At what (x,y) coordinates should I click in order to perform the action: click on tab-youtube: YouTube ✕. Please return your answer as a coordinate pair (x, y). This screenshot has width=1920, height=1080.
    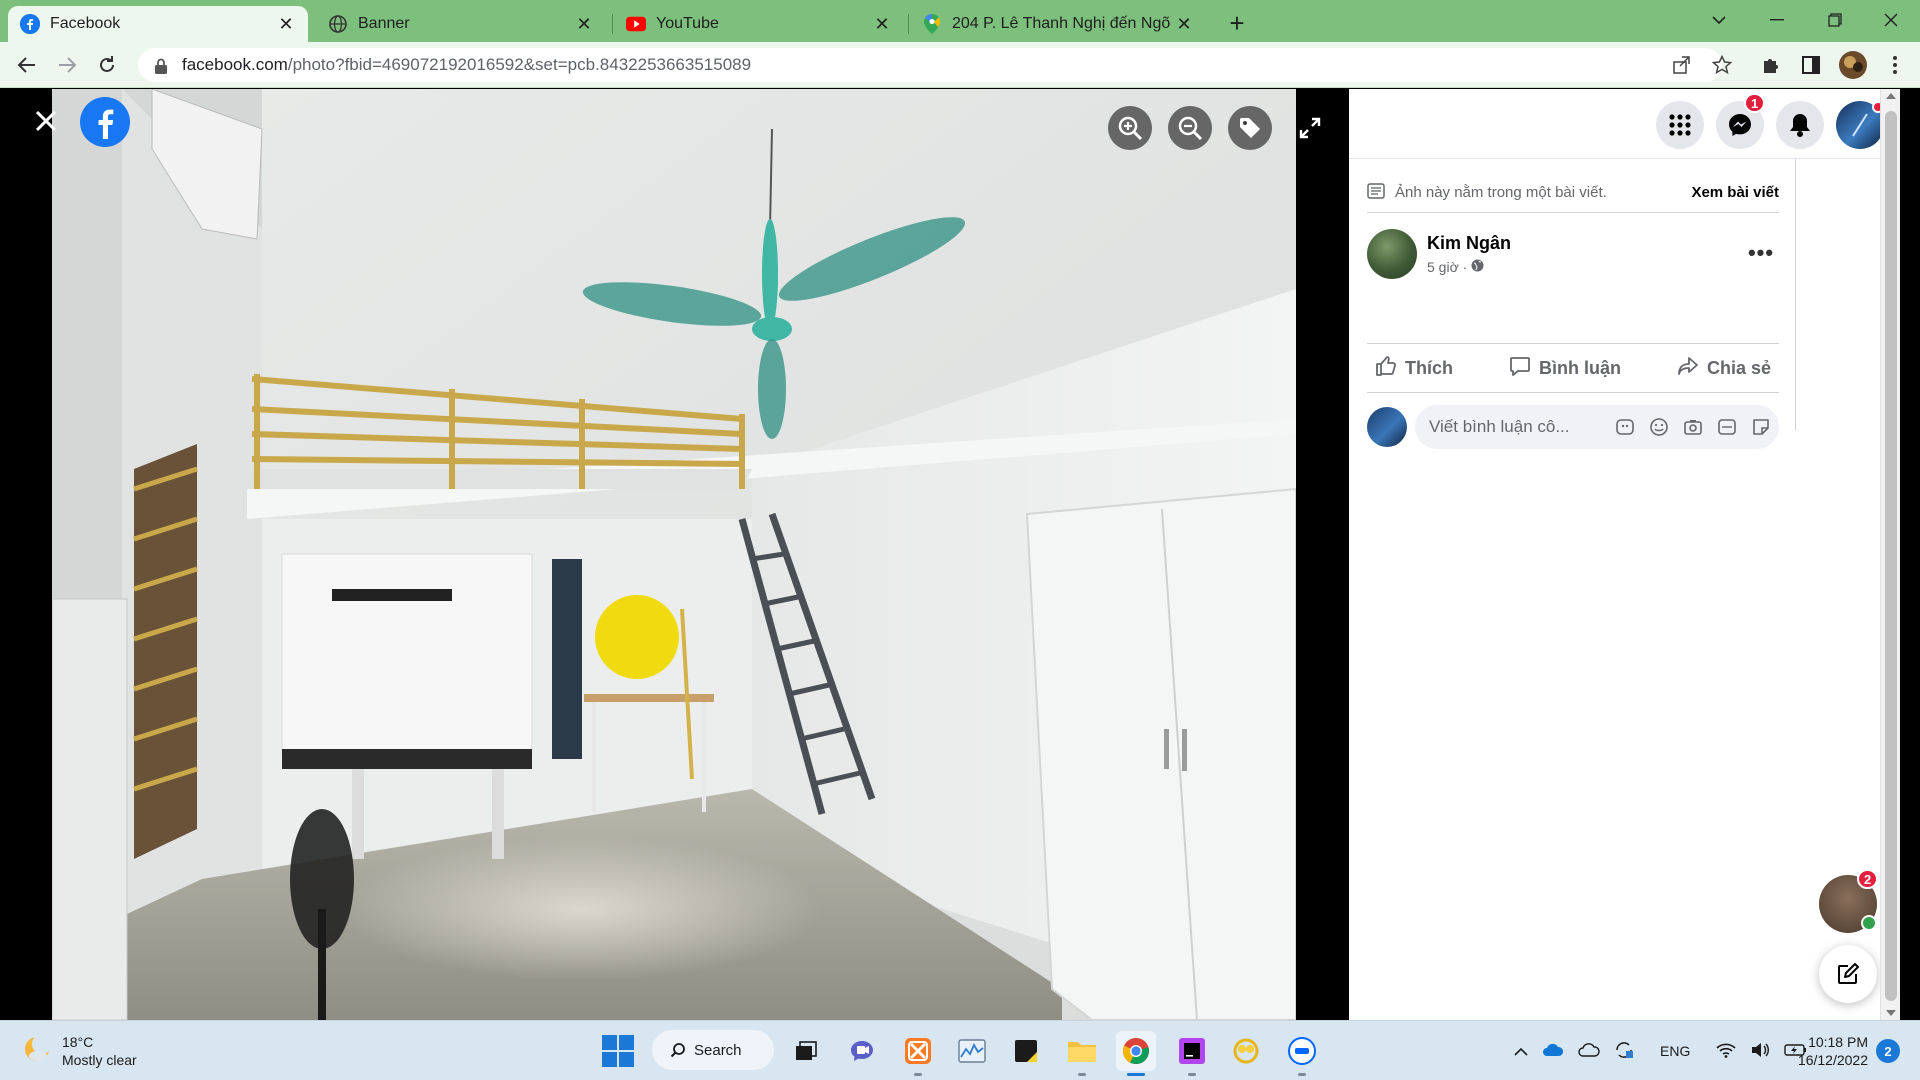
    Looking at the image, I should click on (759, 24).